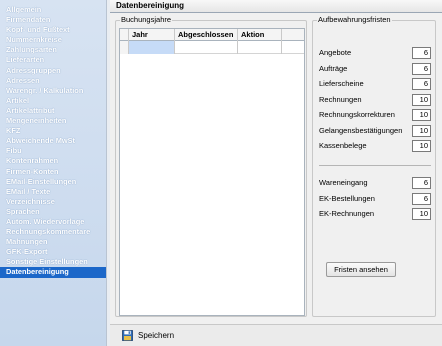 This screenshot has width=442, height=346. I want to click on grid-header: Jahr Abgeschlossen Aktion, so click(212, 35).